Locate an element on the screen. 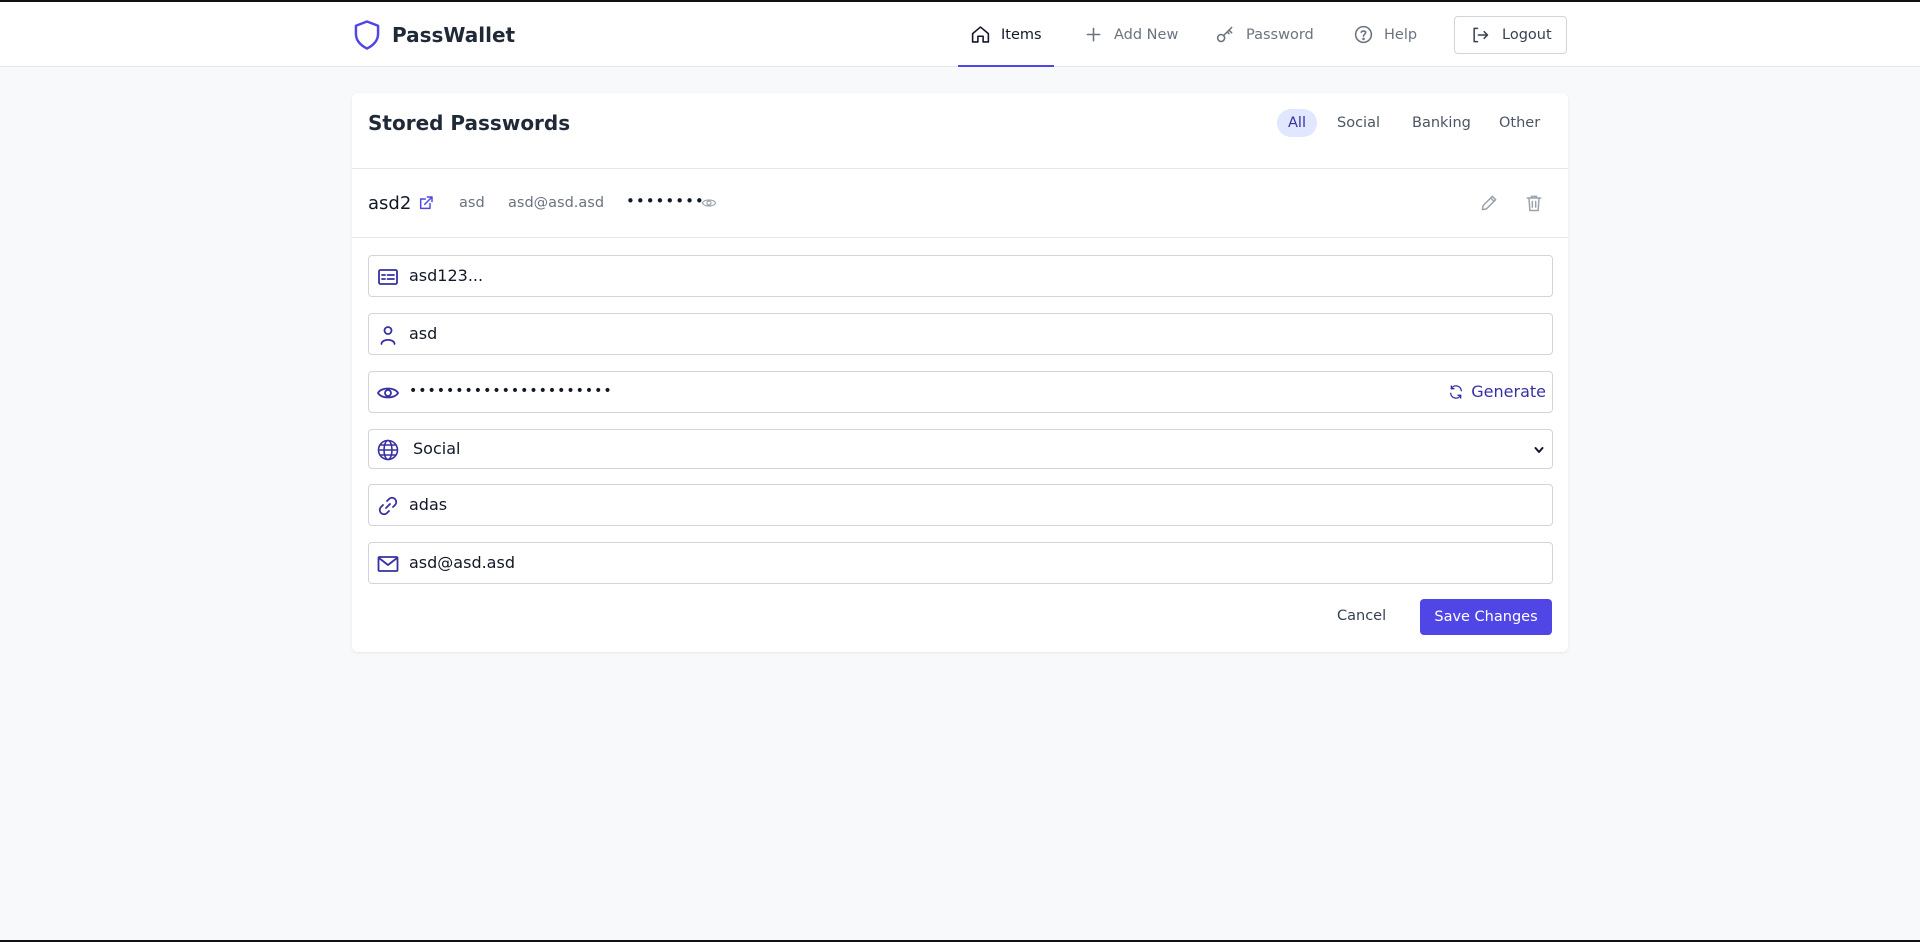 The height and width of the screenshot is (942, 1920). title-field is located at coordinates (960, 276).